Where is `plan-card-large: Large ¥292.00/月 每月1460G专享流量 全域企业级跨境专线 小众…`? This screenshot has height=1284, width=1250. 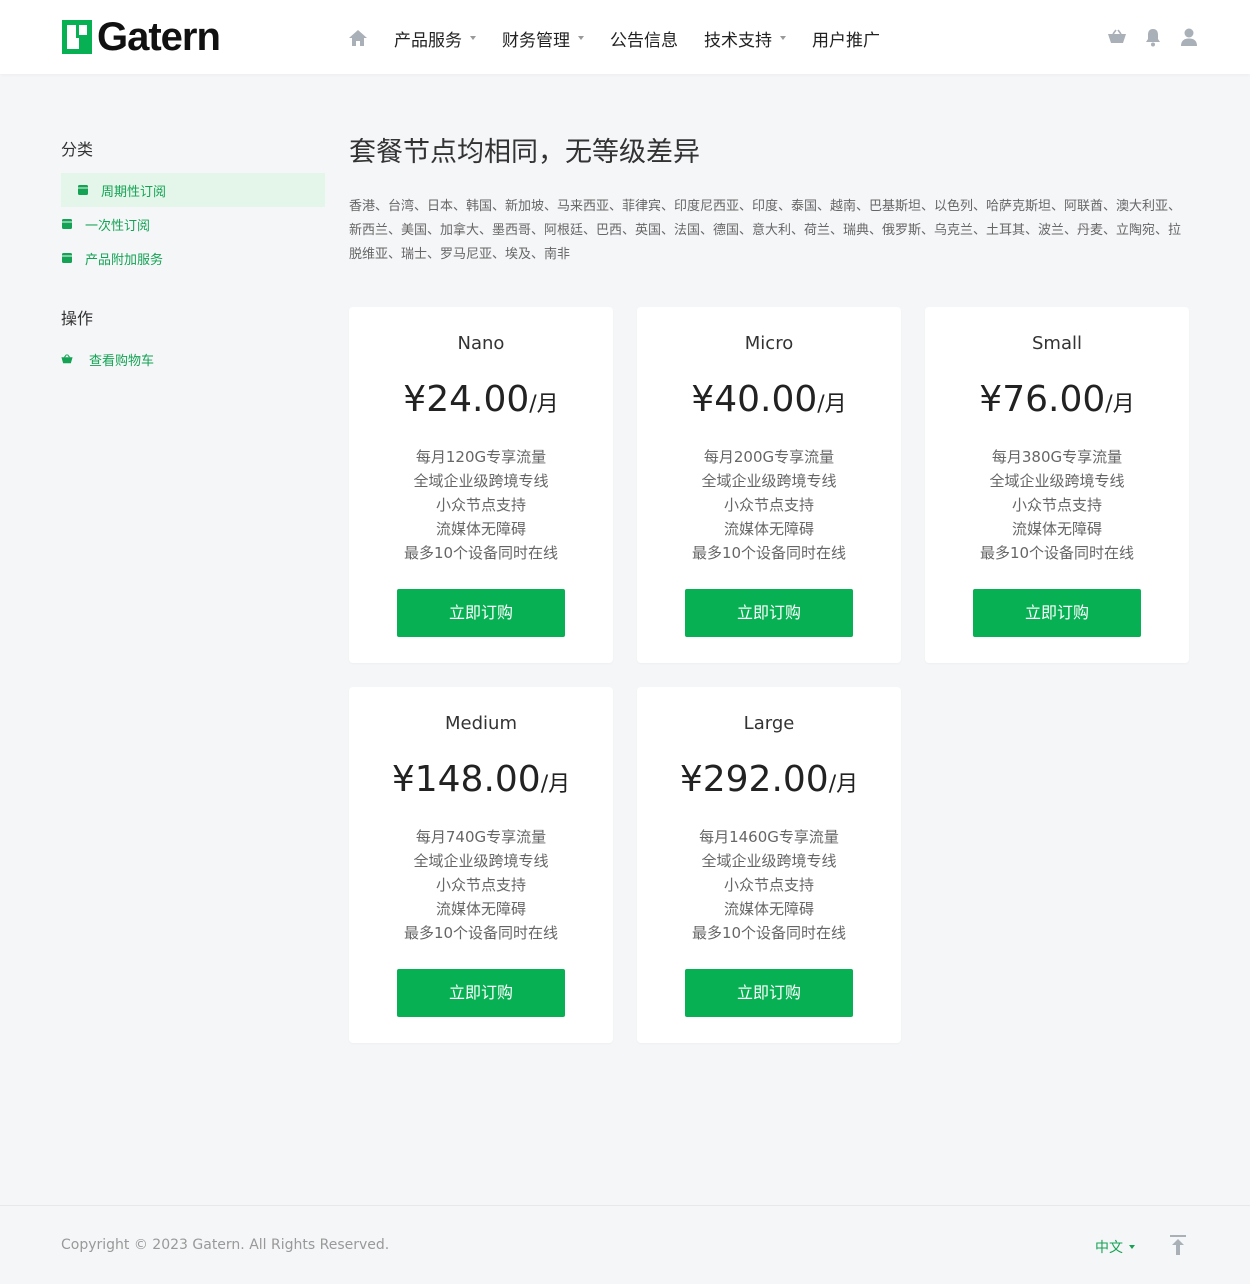
plan-card-large: Large ¥292.00/月 每月1460G专享流量 全域企业级跨境专线 小众… is located at coordinates (769, 865).